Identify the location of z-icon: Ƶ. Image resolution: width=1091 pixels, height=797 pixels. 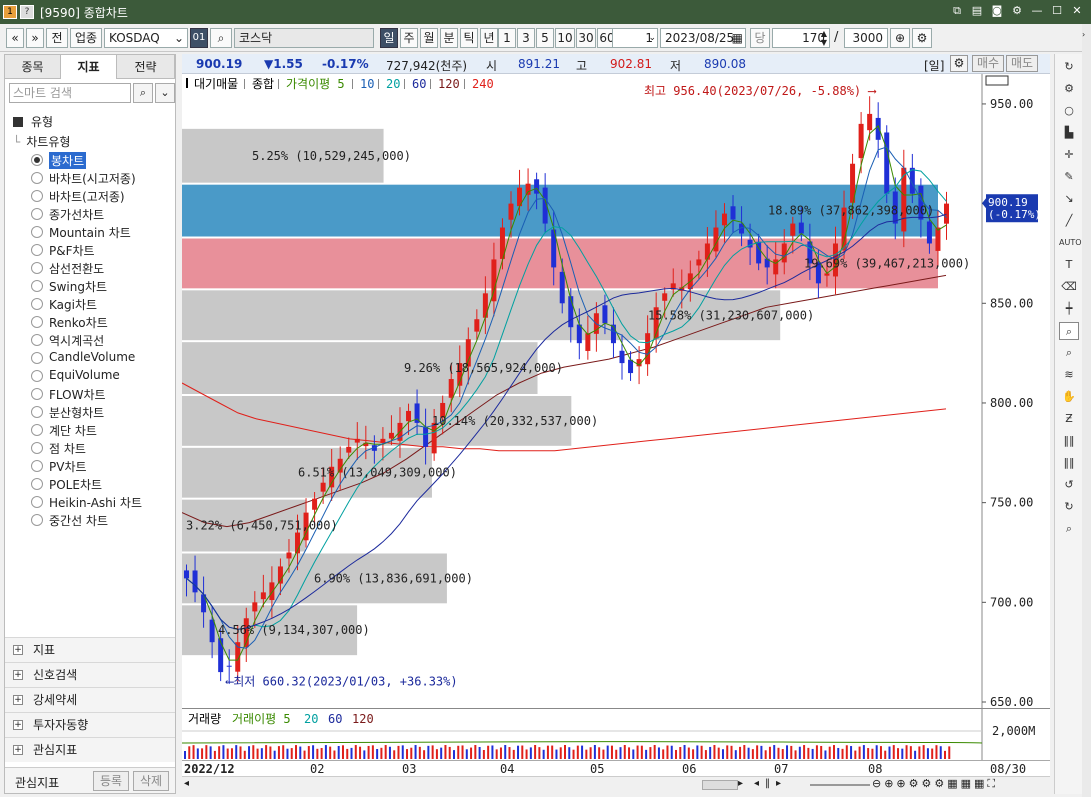
(1069, 419).